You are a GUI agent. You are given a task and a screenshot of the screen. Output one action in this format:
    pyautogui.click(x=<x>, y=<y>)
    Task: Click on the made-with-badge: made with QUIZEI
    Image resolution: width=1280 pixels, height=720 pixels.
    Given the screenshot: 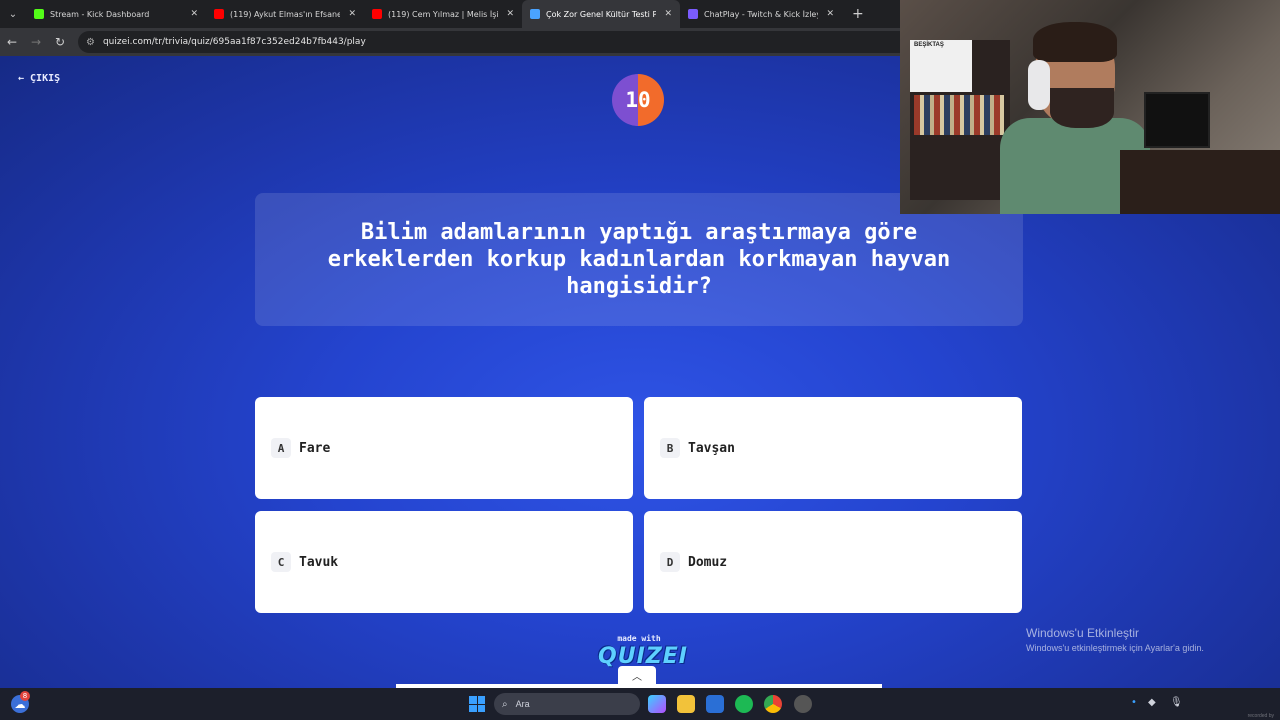 What is the action you would take?
    pyautogui.click(x=642, y=651)
    